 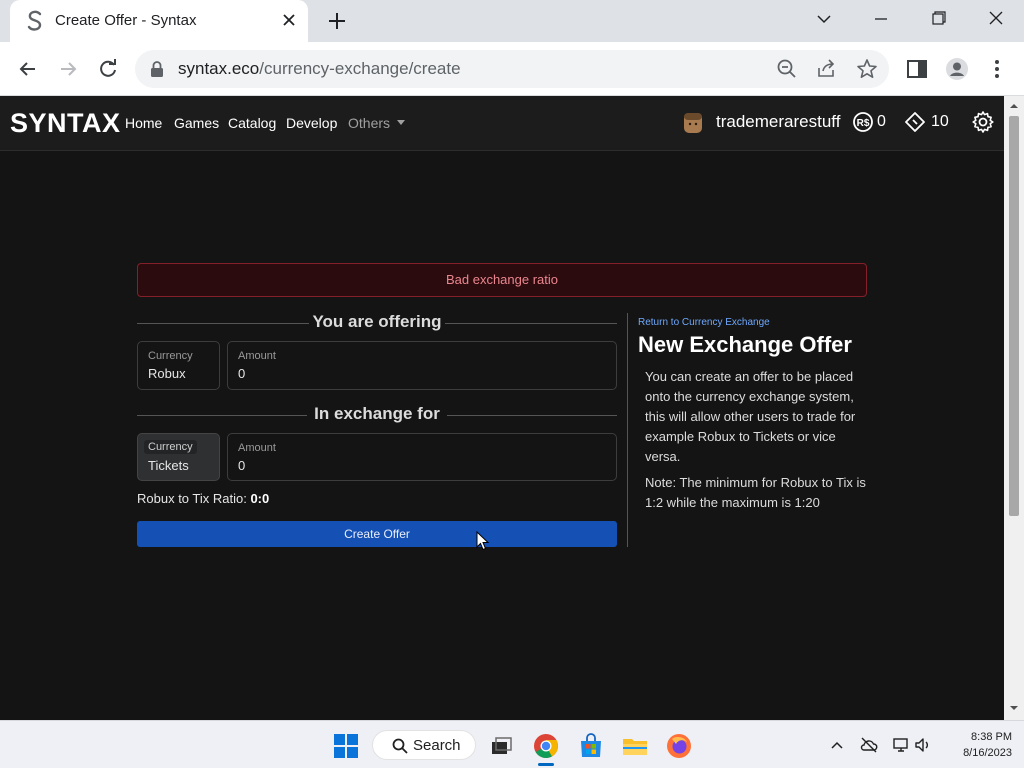 What do you see at coordinates (192, 498) in the screenshot?
I see `ratio-label: Robux to Tix Ratio:` at bounding box center [192, 498].